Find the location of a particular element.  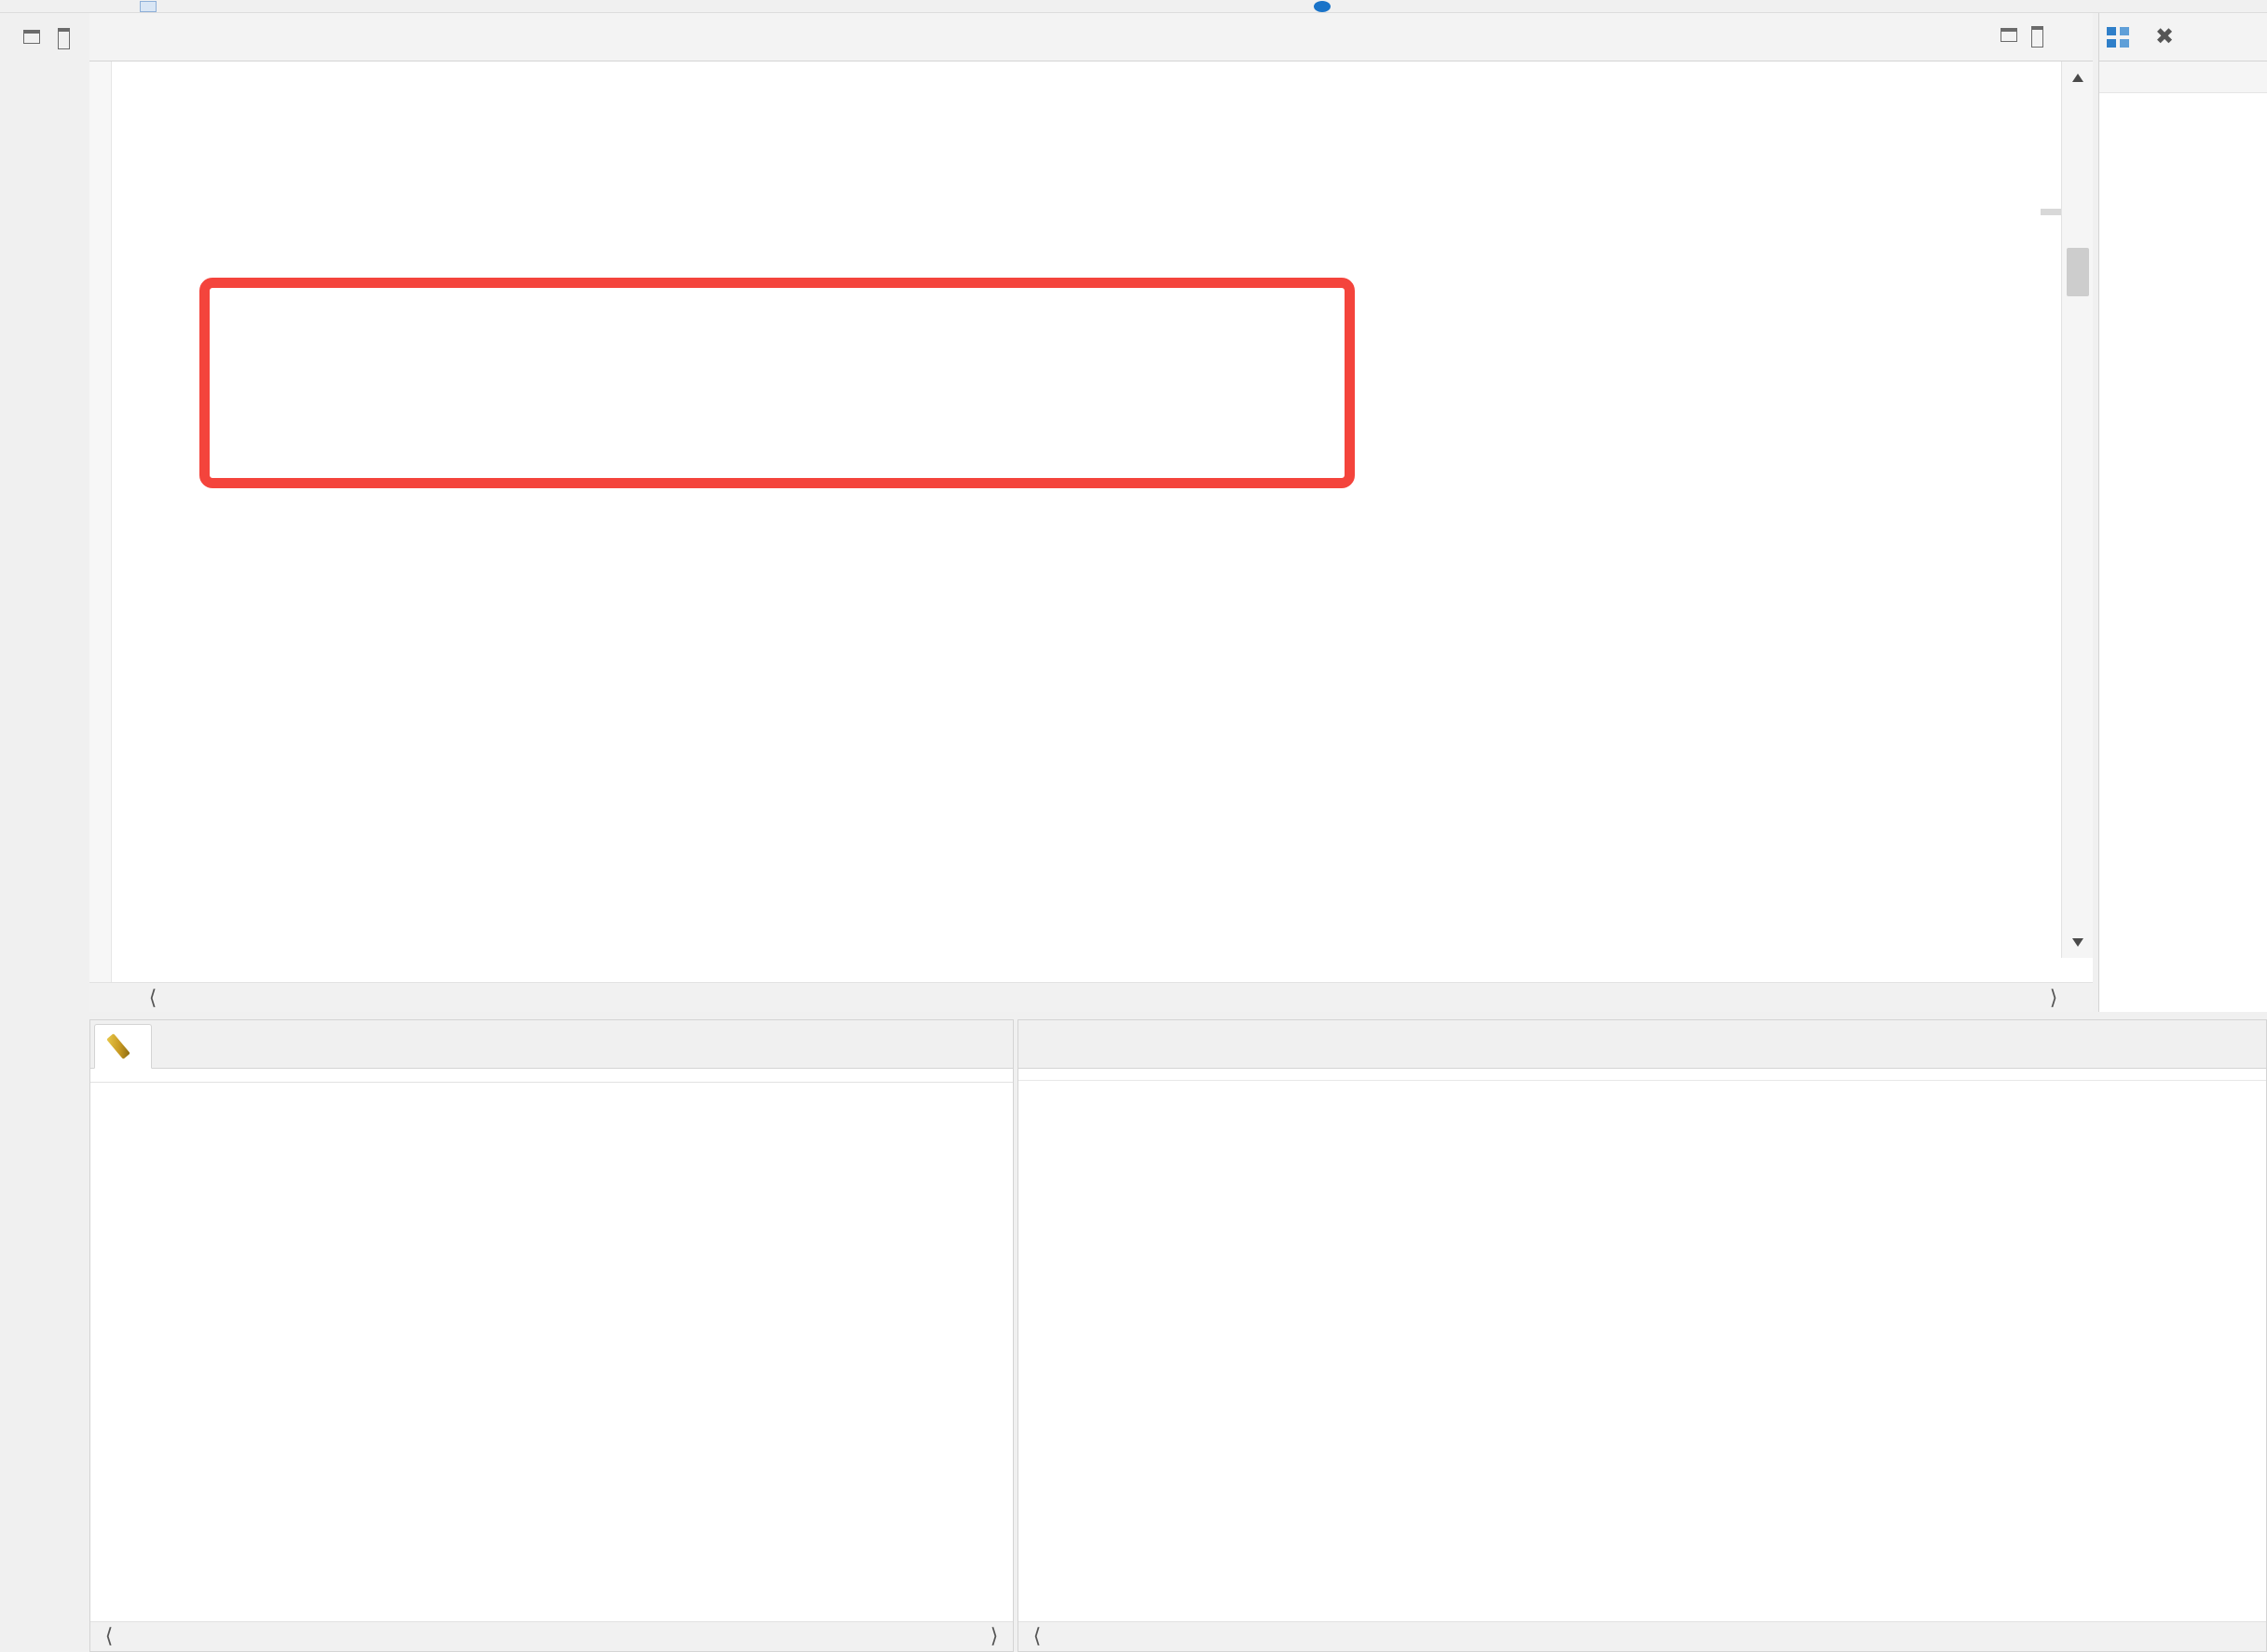

editor-left-margin is located at coordinates (44, 512).